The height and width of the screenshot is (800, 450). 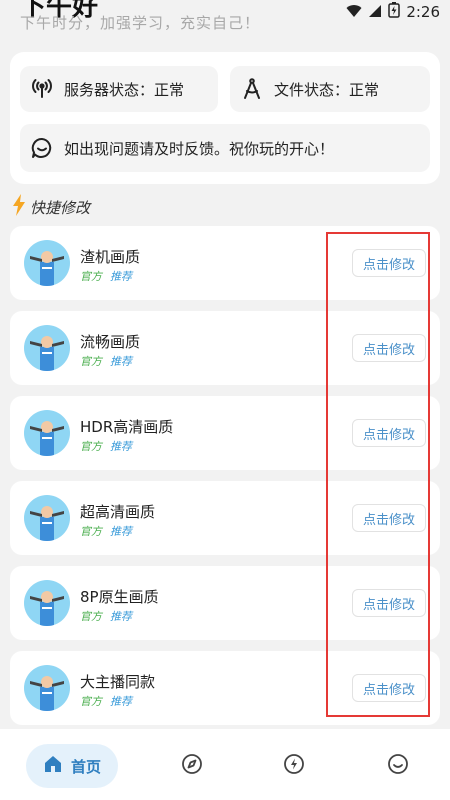 I want to click on tab-home: 首页, so click(x=72, y=766).